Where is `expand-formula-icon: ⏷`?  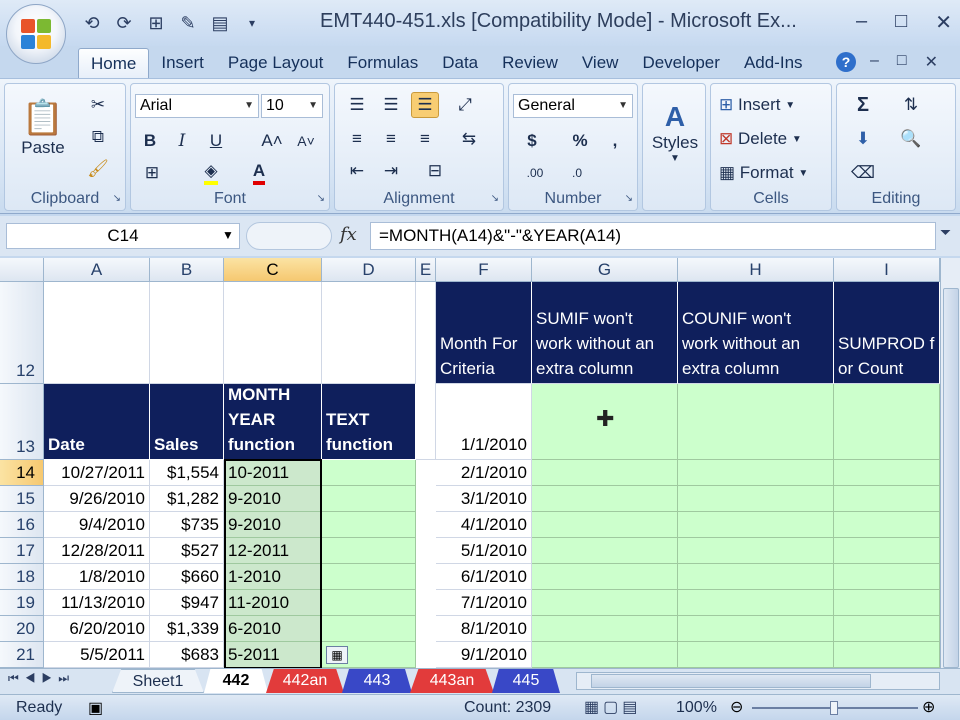 expand-formula-icon: ⏷ is located at coordinates (945, 232).